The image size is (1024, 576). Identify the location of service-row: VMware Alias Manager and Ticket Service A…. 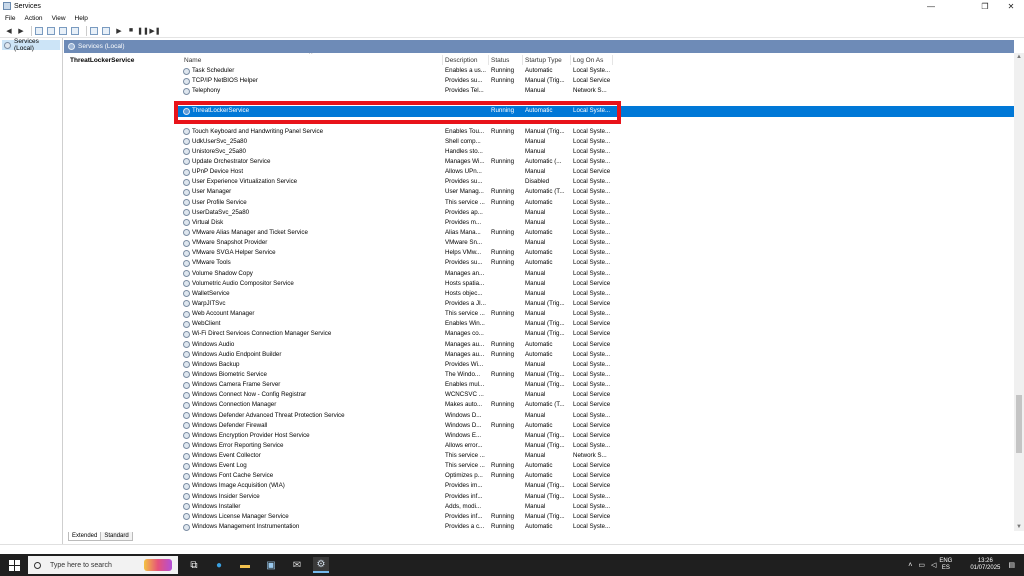
(596, 233).